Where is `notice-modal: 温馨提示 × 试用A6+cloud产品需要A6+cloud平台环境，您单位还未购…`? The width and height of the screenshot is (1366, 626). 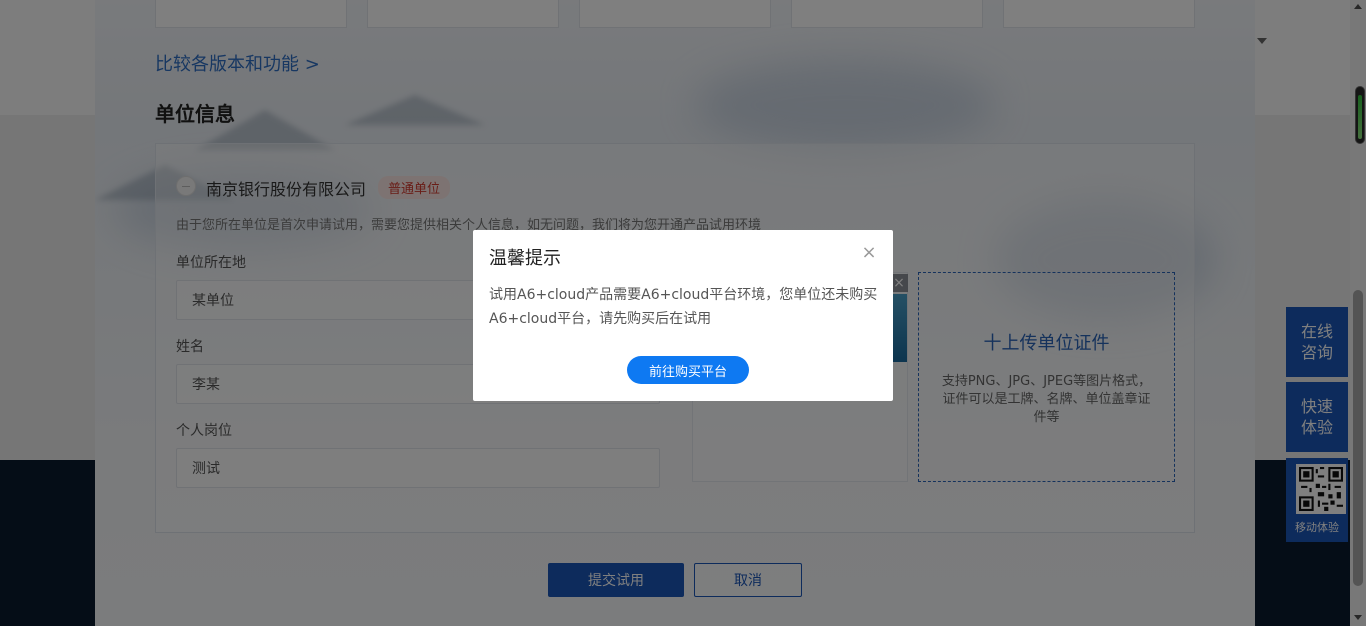
notice-modal: 温馨提示 × 试用A6+cloud产品需要A6+cloud平台环境，您单位还未购… is located at coordinates (683, 315).